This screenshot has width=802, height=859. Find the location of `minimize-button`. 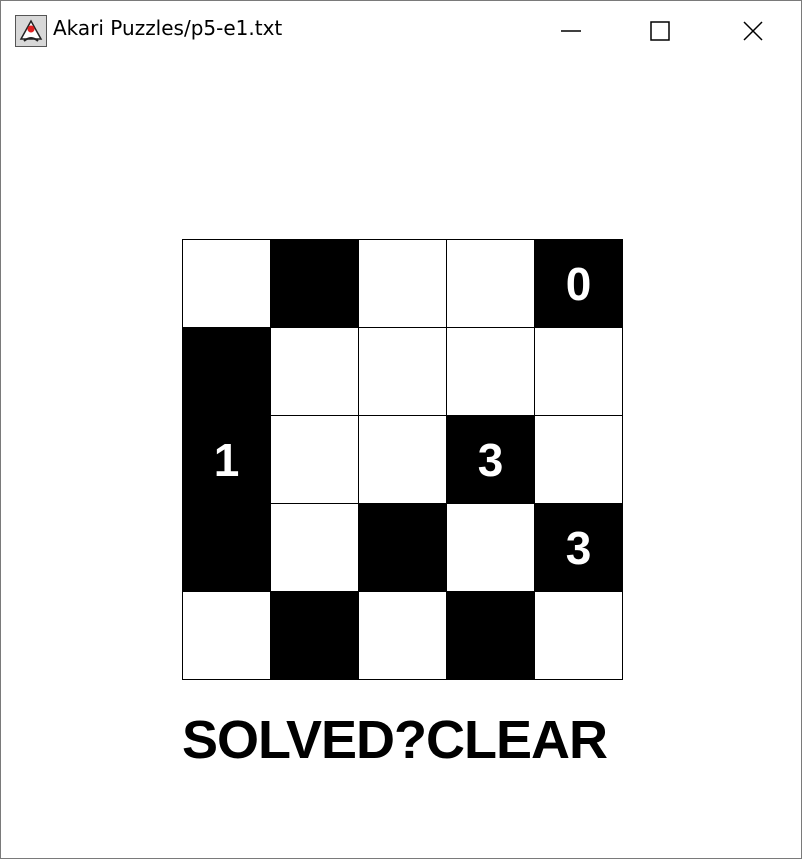

minimize-button is located at coordinates (571, 31).